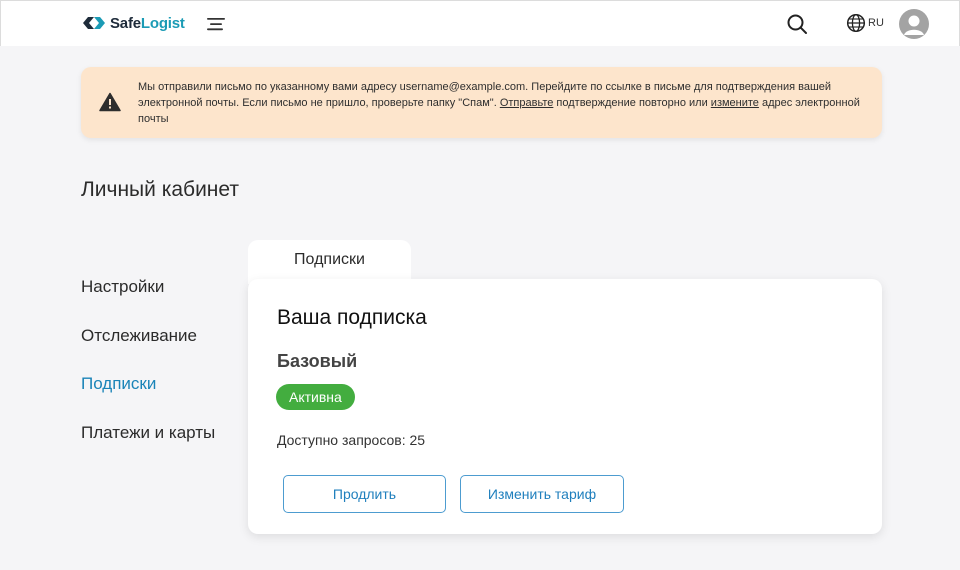  Describe the element at coordinates (148, 396) in the screenshot. I see `sidebar-item-subscriptions: Подписки` at that location.